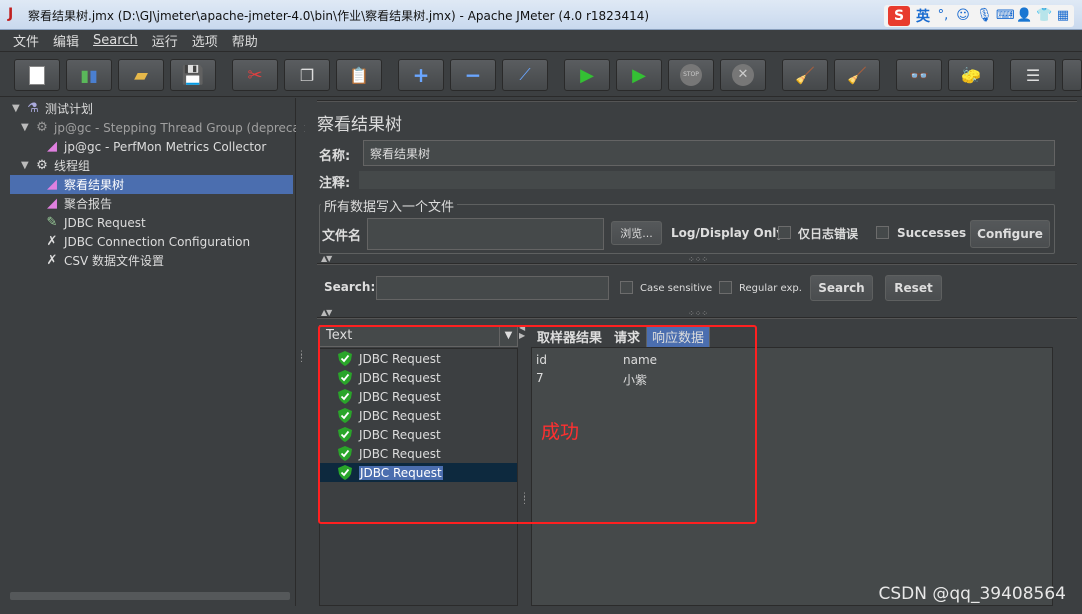 The height and width of the screenshot is (614, 1082). What do you see at coordinates (255, 75) in the screenshot?
I see `cut-icon: ✂` at bounding box center [255, 75].